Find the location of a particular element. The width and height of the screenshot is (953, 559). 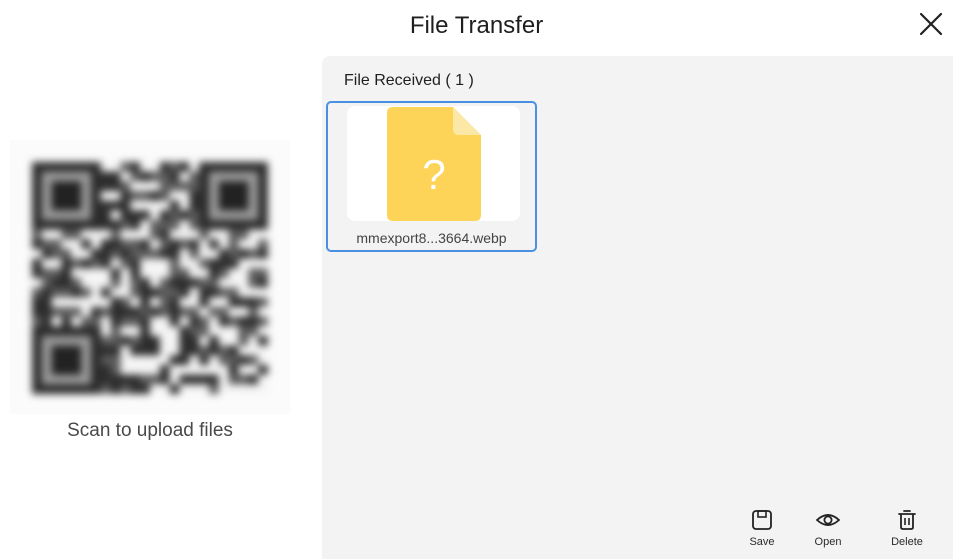

qr-code-area is located at coordinates (150, 277).